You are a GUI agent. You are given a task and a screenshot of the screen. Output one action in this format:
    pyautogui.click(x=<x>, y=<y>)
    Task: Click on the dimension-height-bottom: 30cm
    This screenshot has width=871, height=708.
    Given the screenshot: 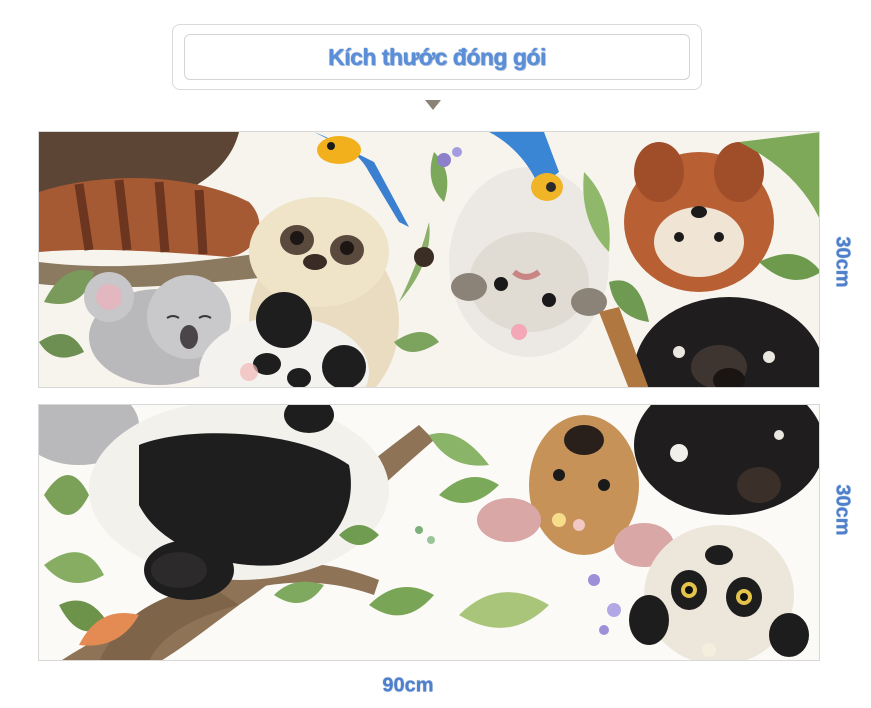 What is the action you would take?
    pyautogui.click(x=842, y=510)
    